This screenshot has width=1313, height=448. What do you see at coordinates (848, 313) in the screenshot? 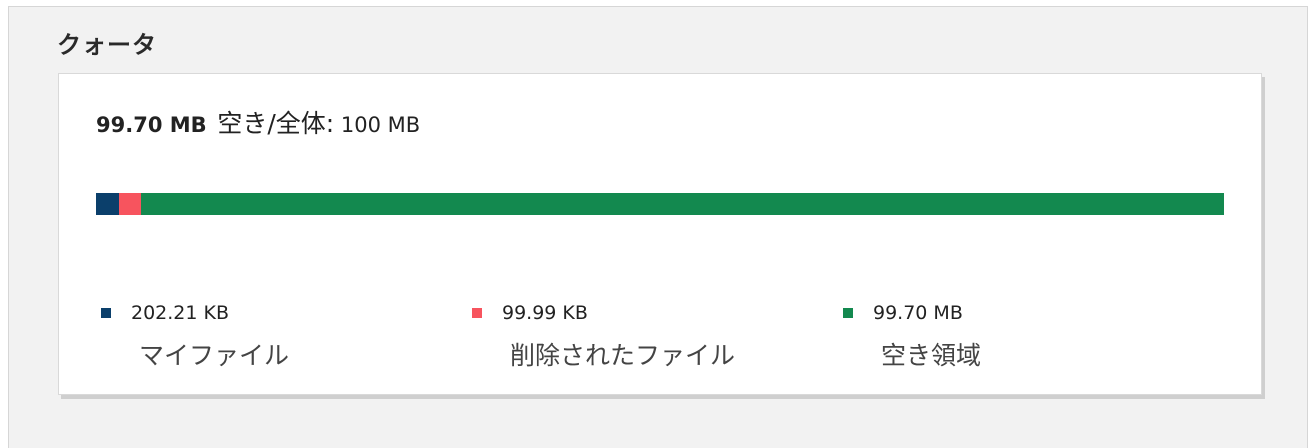
I see `legend-swatch-free` at bounding box center [848, 313].